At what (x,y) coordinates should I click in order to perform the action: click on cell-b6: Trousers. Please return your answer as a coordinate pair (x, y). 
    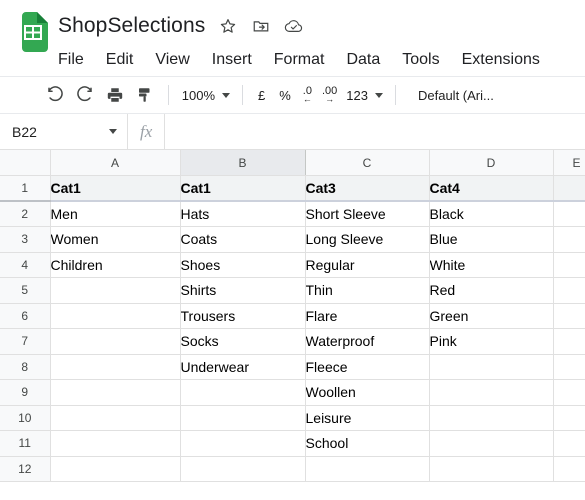
    Looking at the image, I should click on (243, 316).